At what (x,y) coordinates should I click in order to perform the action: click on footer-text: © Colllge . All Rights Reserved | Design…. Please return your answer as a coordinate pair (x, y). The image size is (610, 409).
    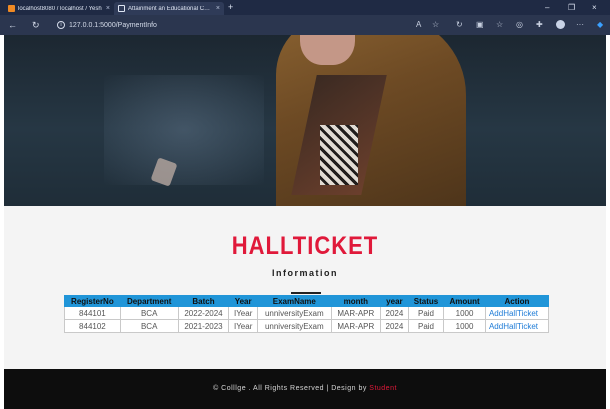
    Looking at the image, I should click on (291, 388).